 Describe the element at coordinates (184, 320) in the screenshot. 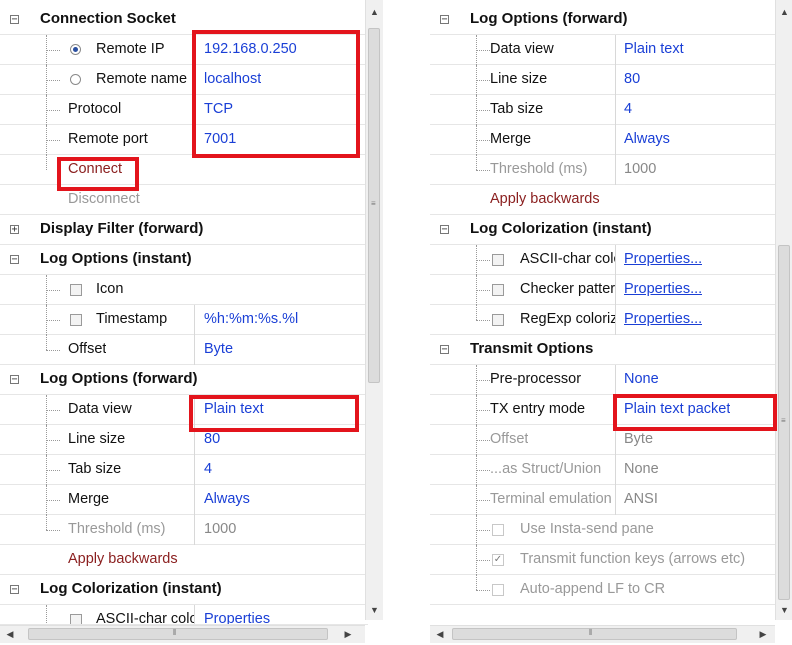

I see `timestamp-row: Timestamp %h:%m:%s.%l` at that location.